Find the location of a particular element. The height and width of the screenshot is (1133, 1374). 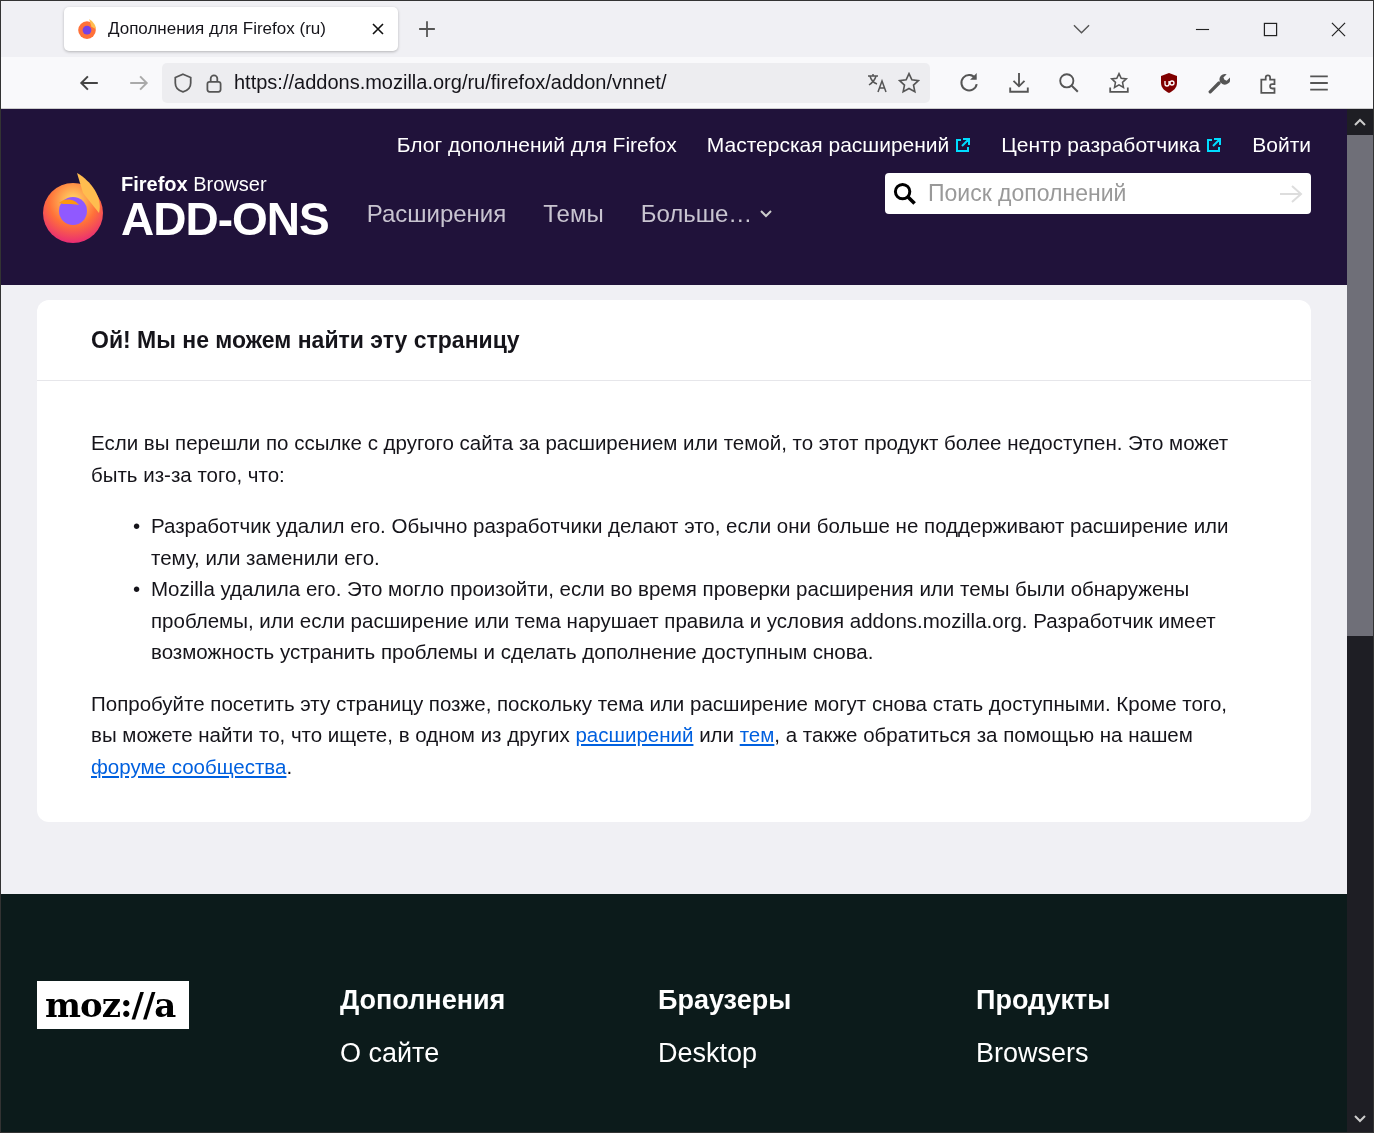

scroll-down-icon is located at coordinates (1360, 1119).